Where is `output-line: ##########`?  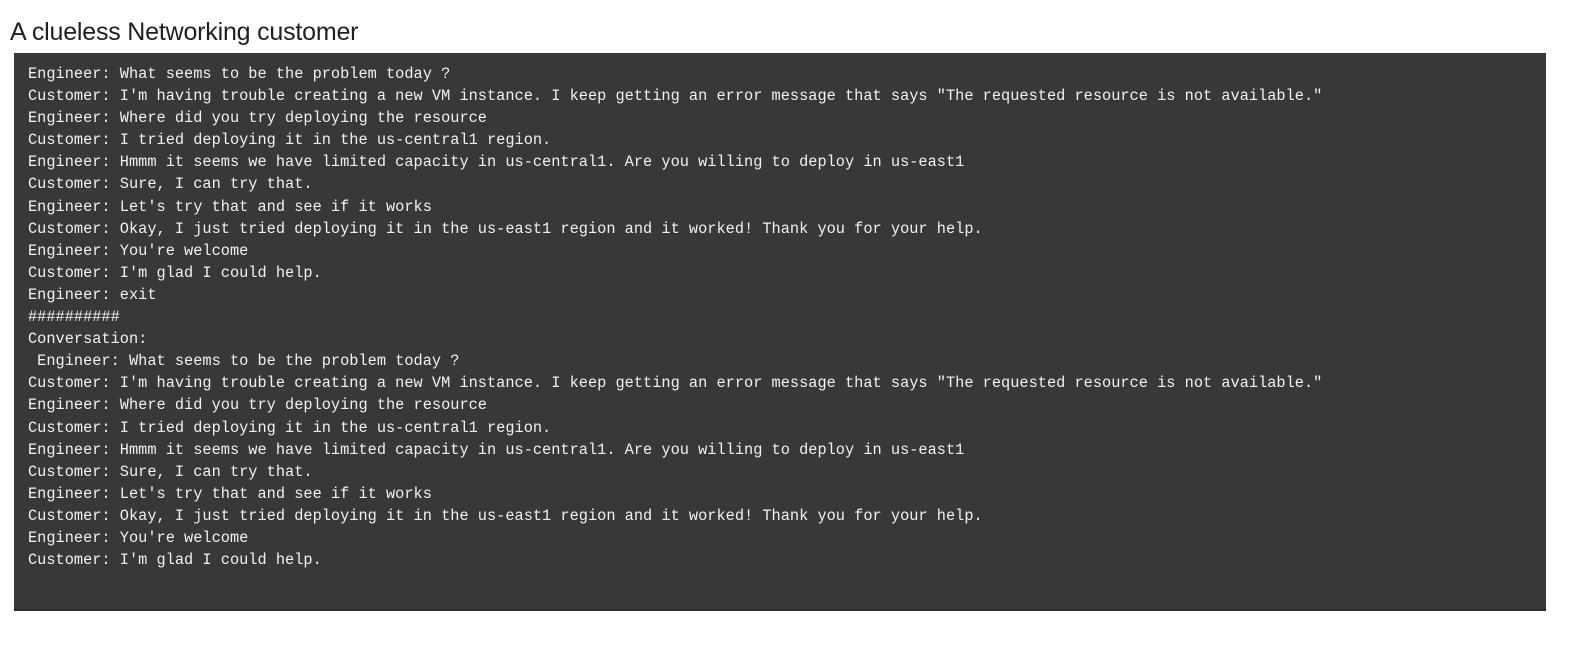 output-line: ########## is located at coordinates (74, 317).